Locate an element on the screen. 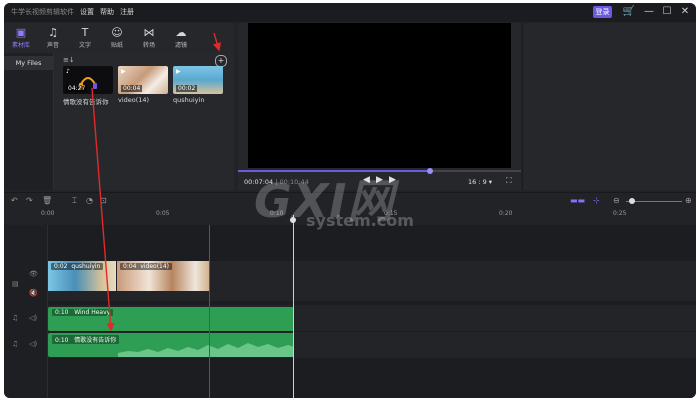  arrow-to-track is located at coordinates (103, 209).